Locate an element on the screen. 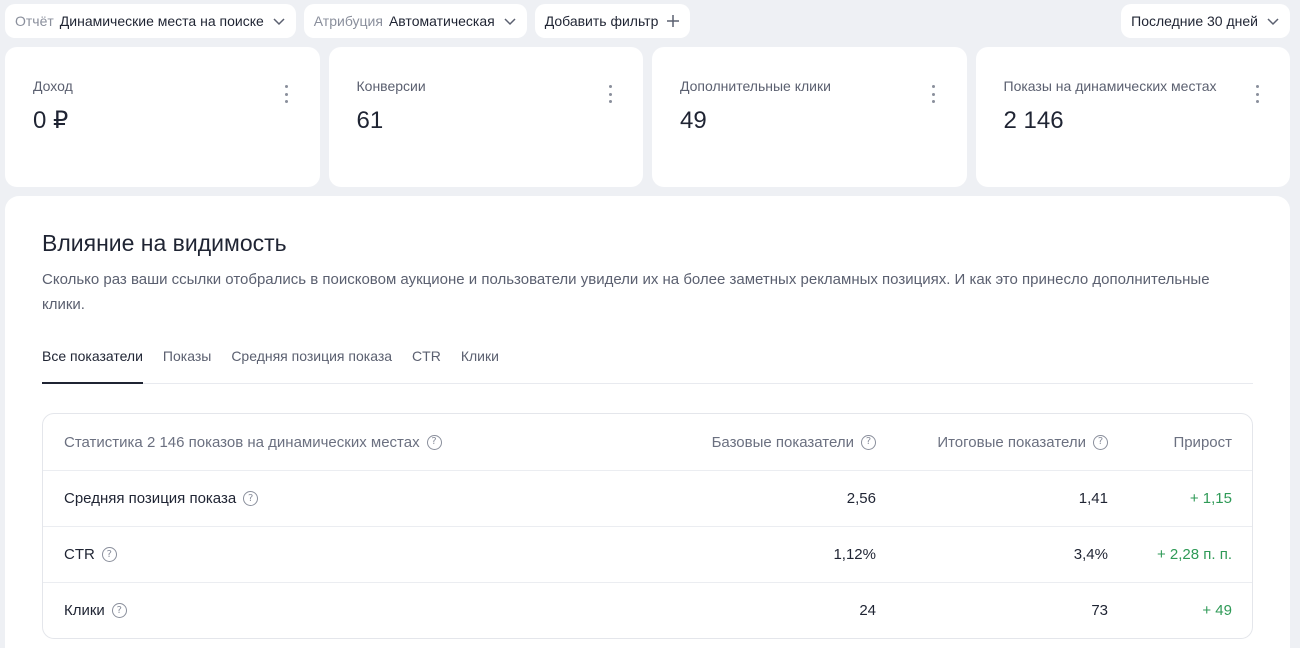 The image size is (1300, 648). tab-all-metrics: Все показатели is located at coordinates (92, 363).